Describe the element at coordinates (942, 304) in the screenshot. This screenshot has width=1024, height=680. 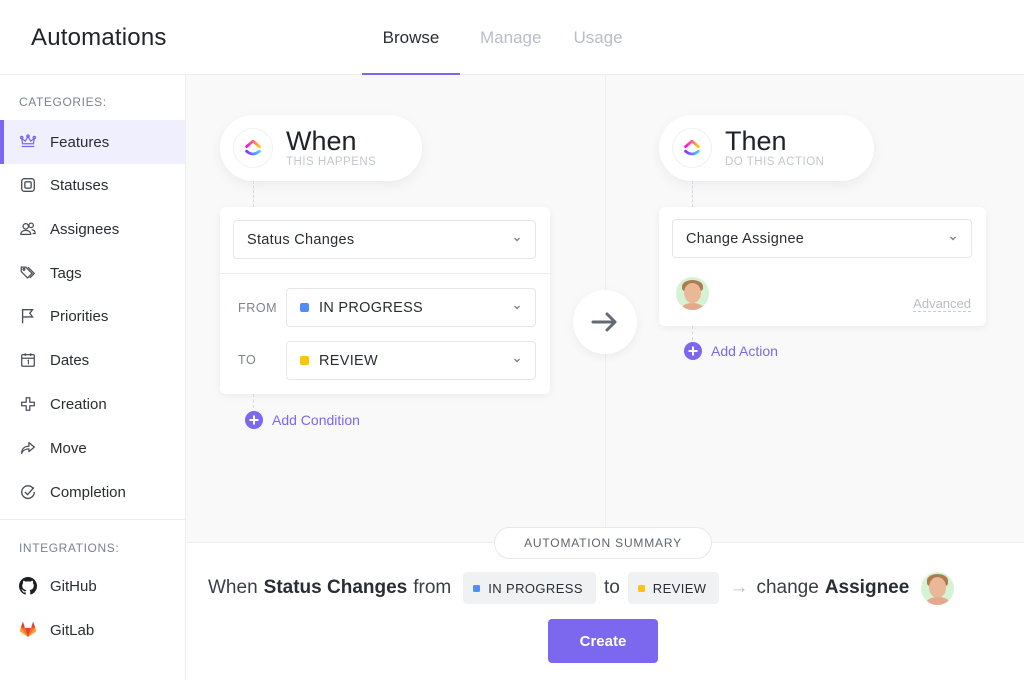
I see `advanced-link: Advanced` at that location.